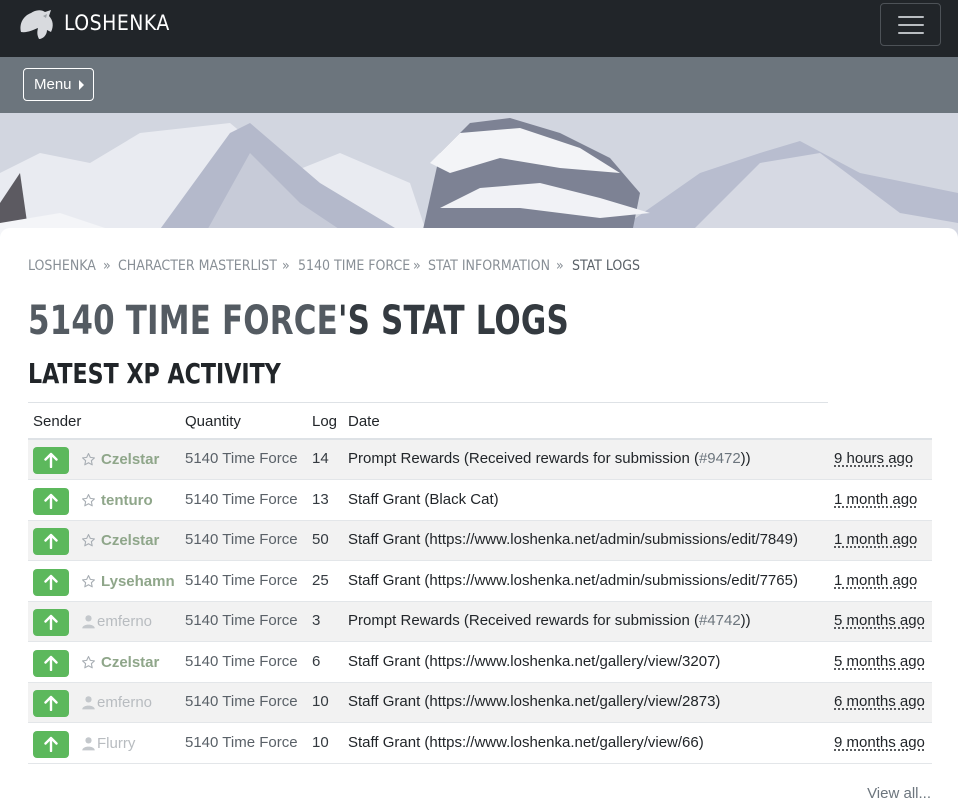 This screenshot has height=800, width=958. I want to click on menu-button: Menu, so click(58, 84).